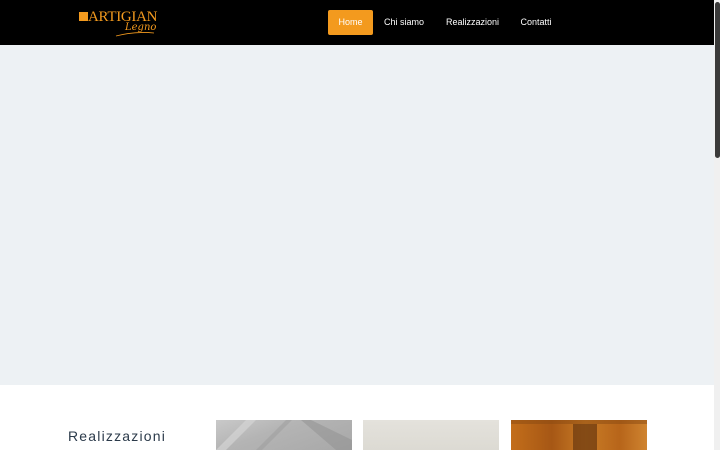  What do you see at coordinates (119, 23) in the screenshot?
I see `site-logo: ARTIGIAN Legno` at bounding box center [119, 23].